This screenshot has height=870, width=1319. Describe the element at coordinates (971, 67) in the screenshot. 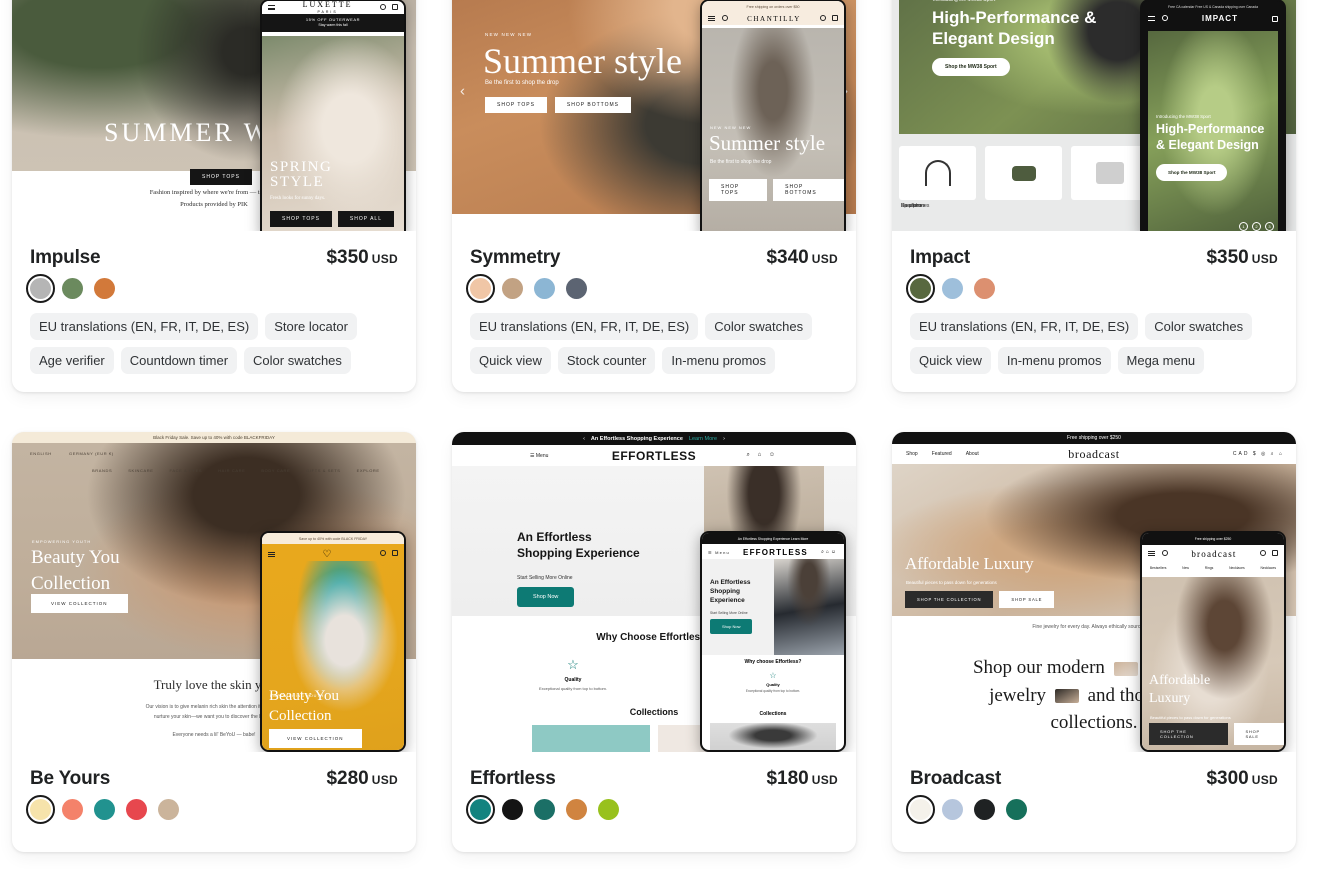

I see `preview-hero-button: Shop the MW38 Sport` at that location.